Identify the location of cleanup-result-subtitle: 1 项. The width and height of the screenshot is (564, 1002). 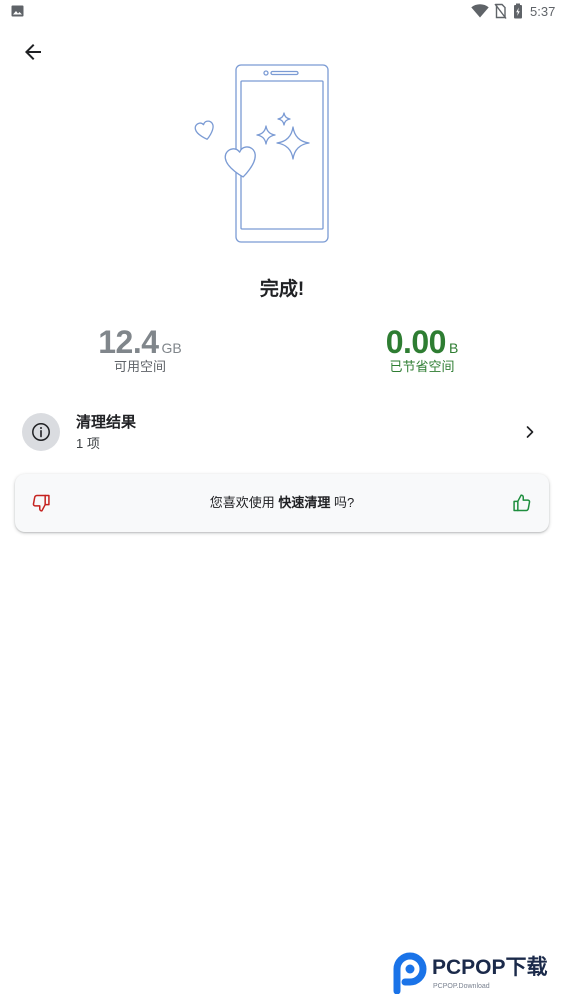
(88, 443).